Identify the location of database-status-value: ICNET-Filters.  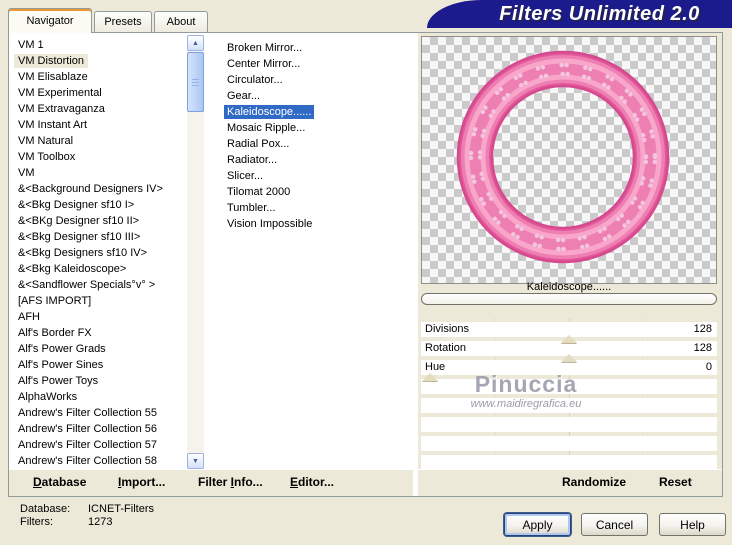
(121, 509).